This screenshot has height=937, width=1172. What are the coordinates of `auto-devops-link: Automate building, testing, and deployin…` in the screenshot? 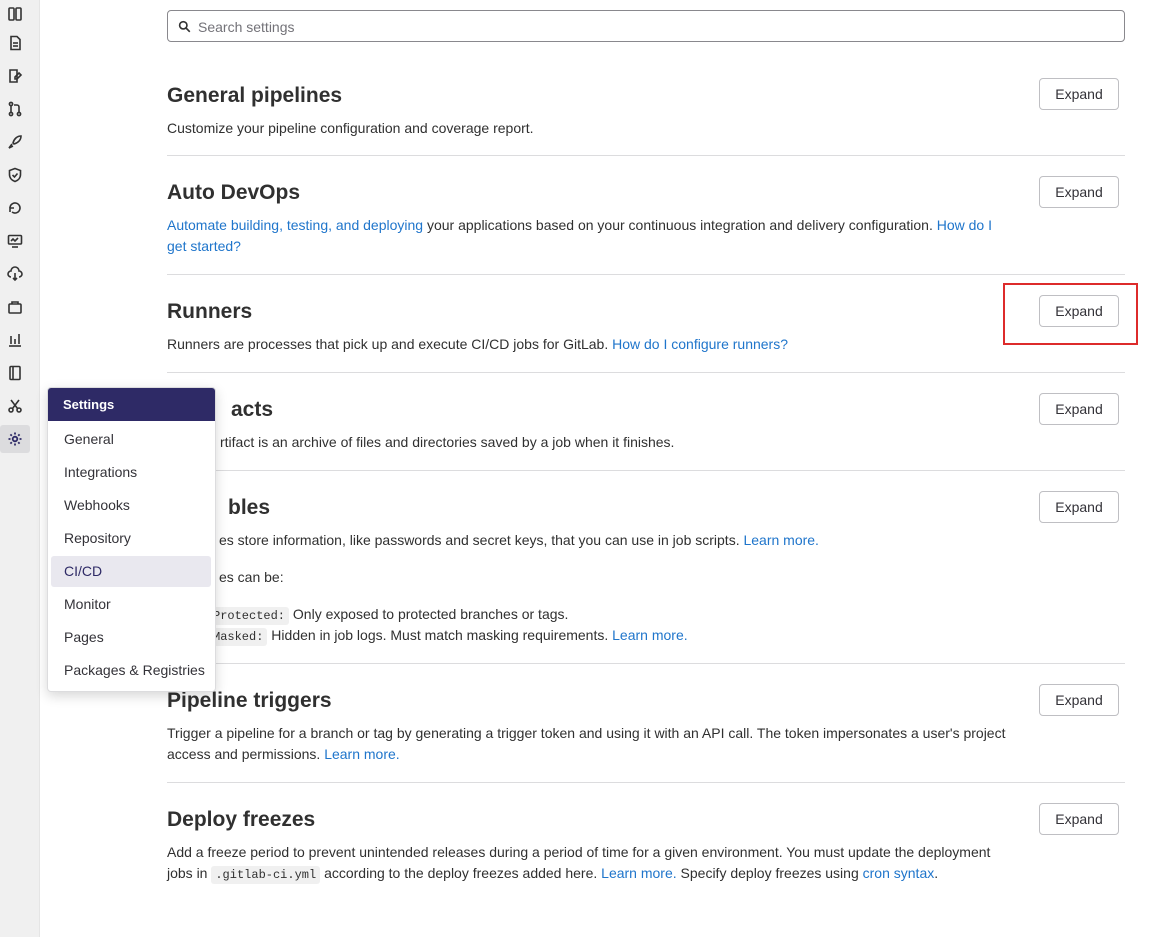 It's located at (295, 225).